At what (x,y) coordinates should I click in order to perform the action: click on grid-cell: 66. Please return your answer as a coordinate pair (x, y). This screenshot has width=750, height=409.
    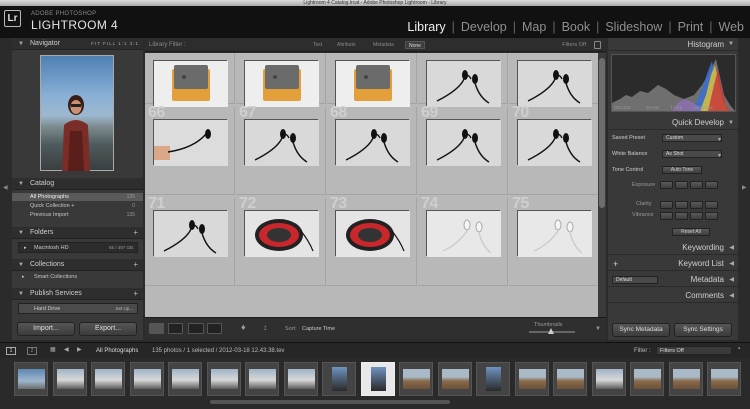
    Looking at the image, I should click on (190, 149).